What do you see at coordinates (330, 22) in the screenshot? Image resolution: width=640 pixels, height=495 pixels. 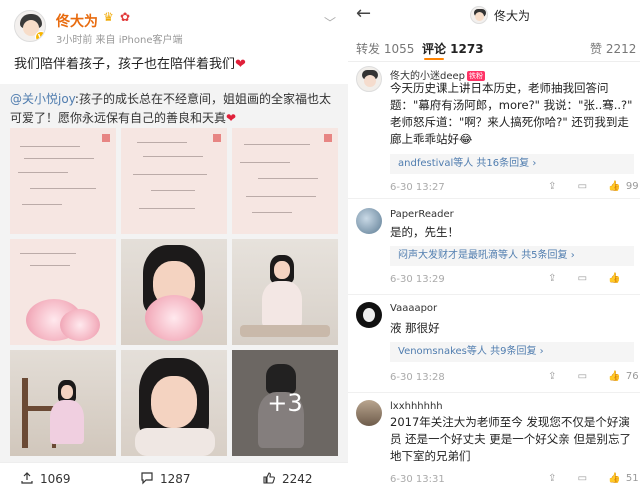 I see `chevron-down-icon: ﹀` at bounding box center [330, 22].